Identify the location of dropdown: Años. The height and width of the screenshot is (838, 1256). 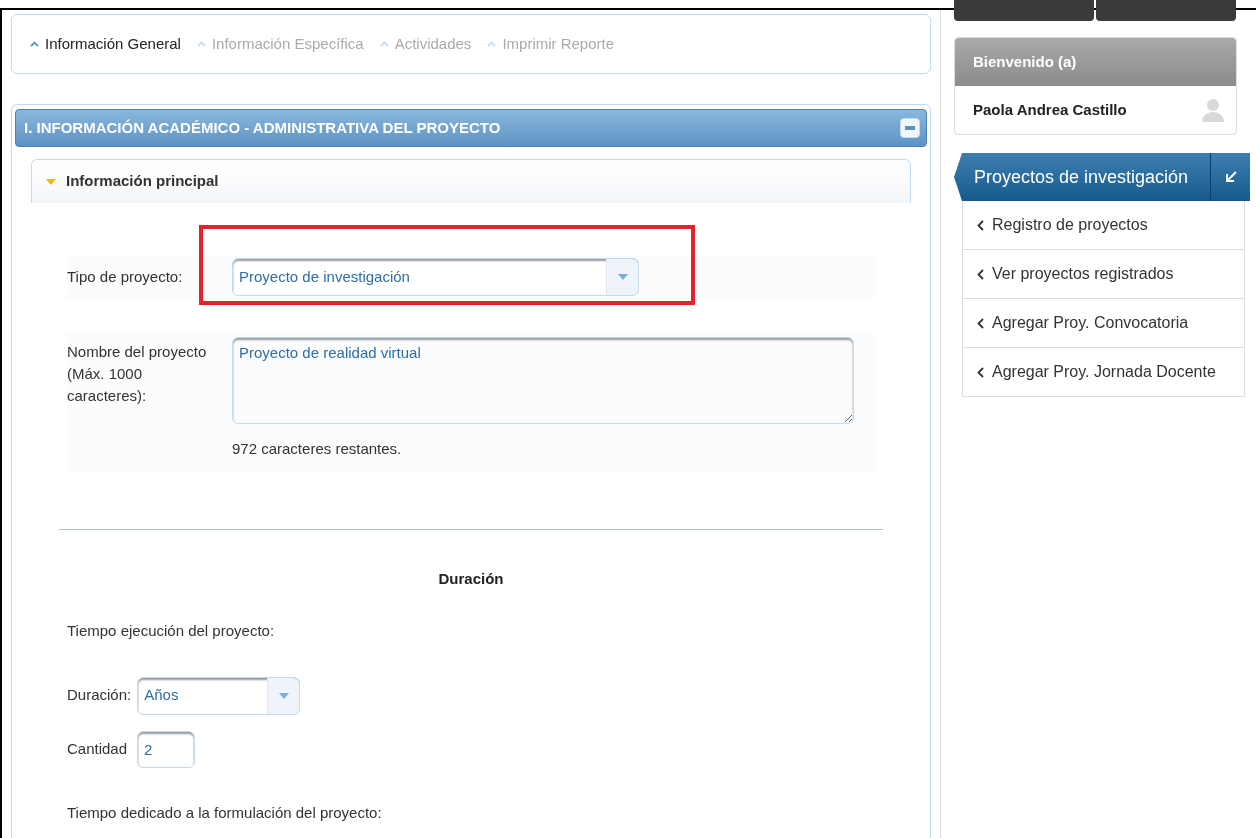
(219, 695).